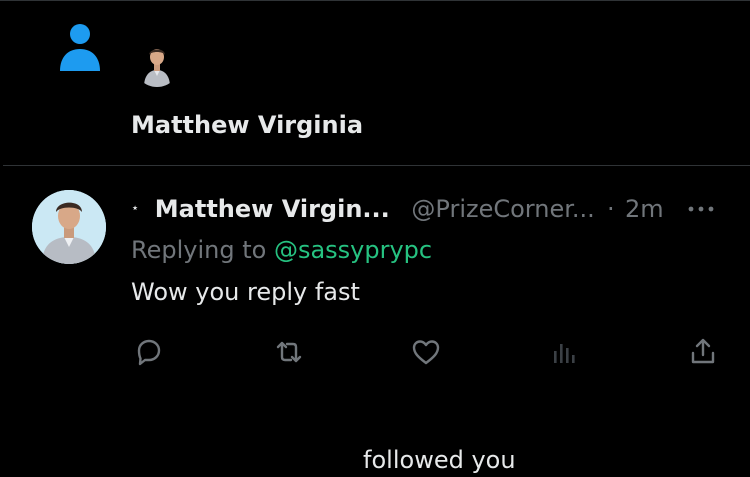  Describe the element at coordinates (135, 208) in the screenshot. I see `verified-marker: ⋆` at that location.